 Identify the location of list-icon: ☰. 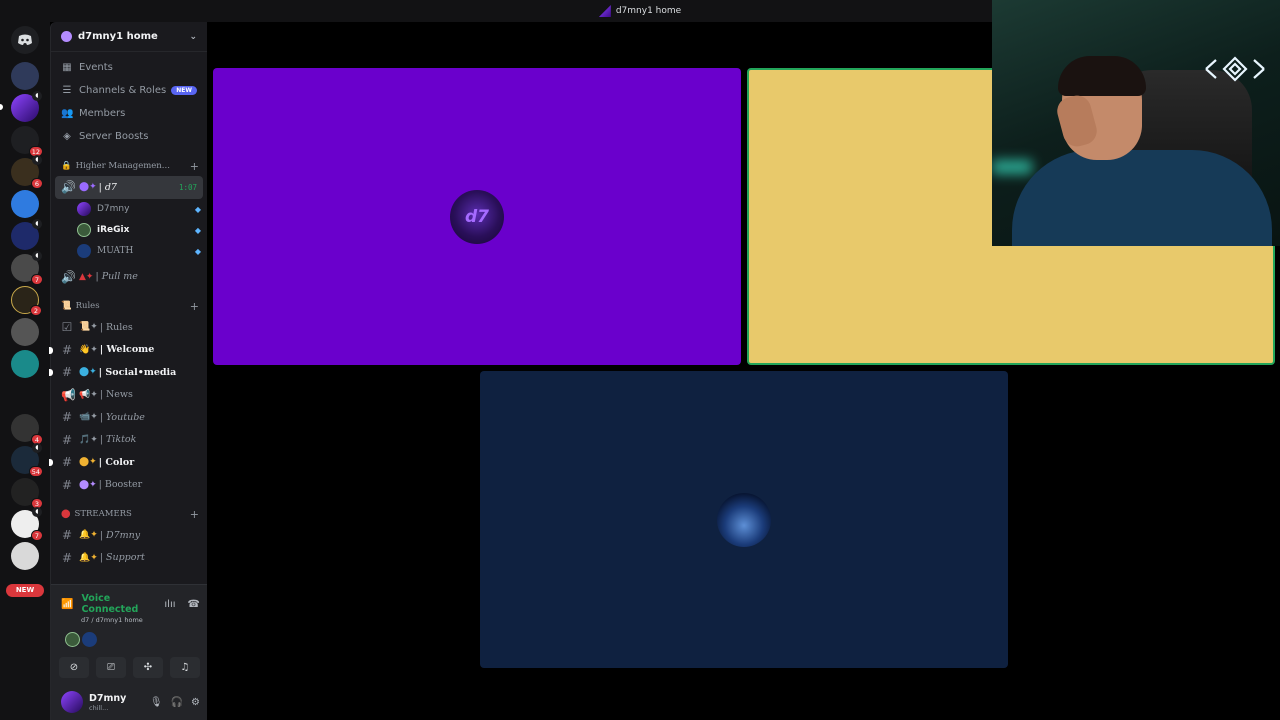
(67, 90).